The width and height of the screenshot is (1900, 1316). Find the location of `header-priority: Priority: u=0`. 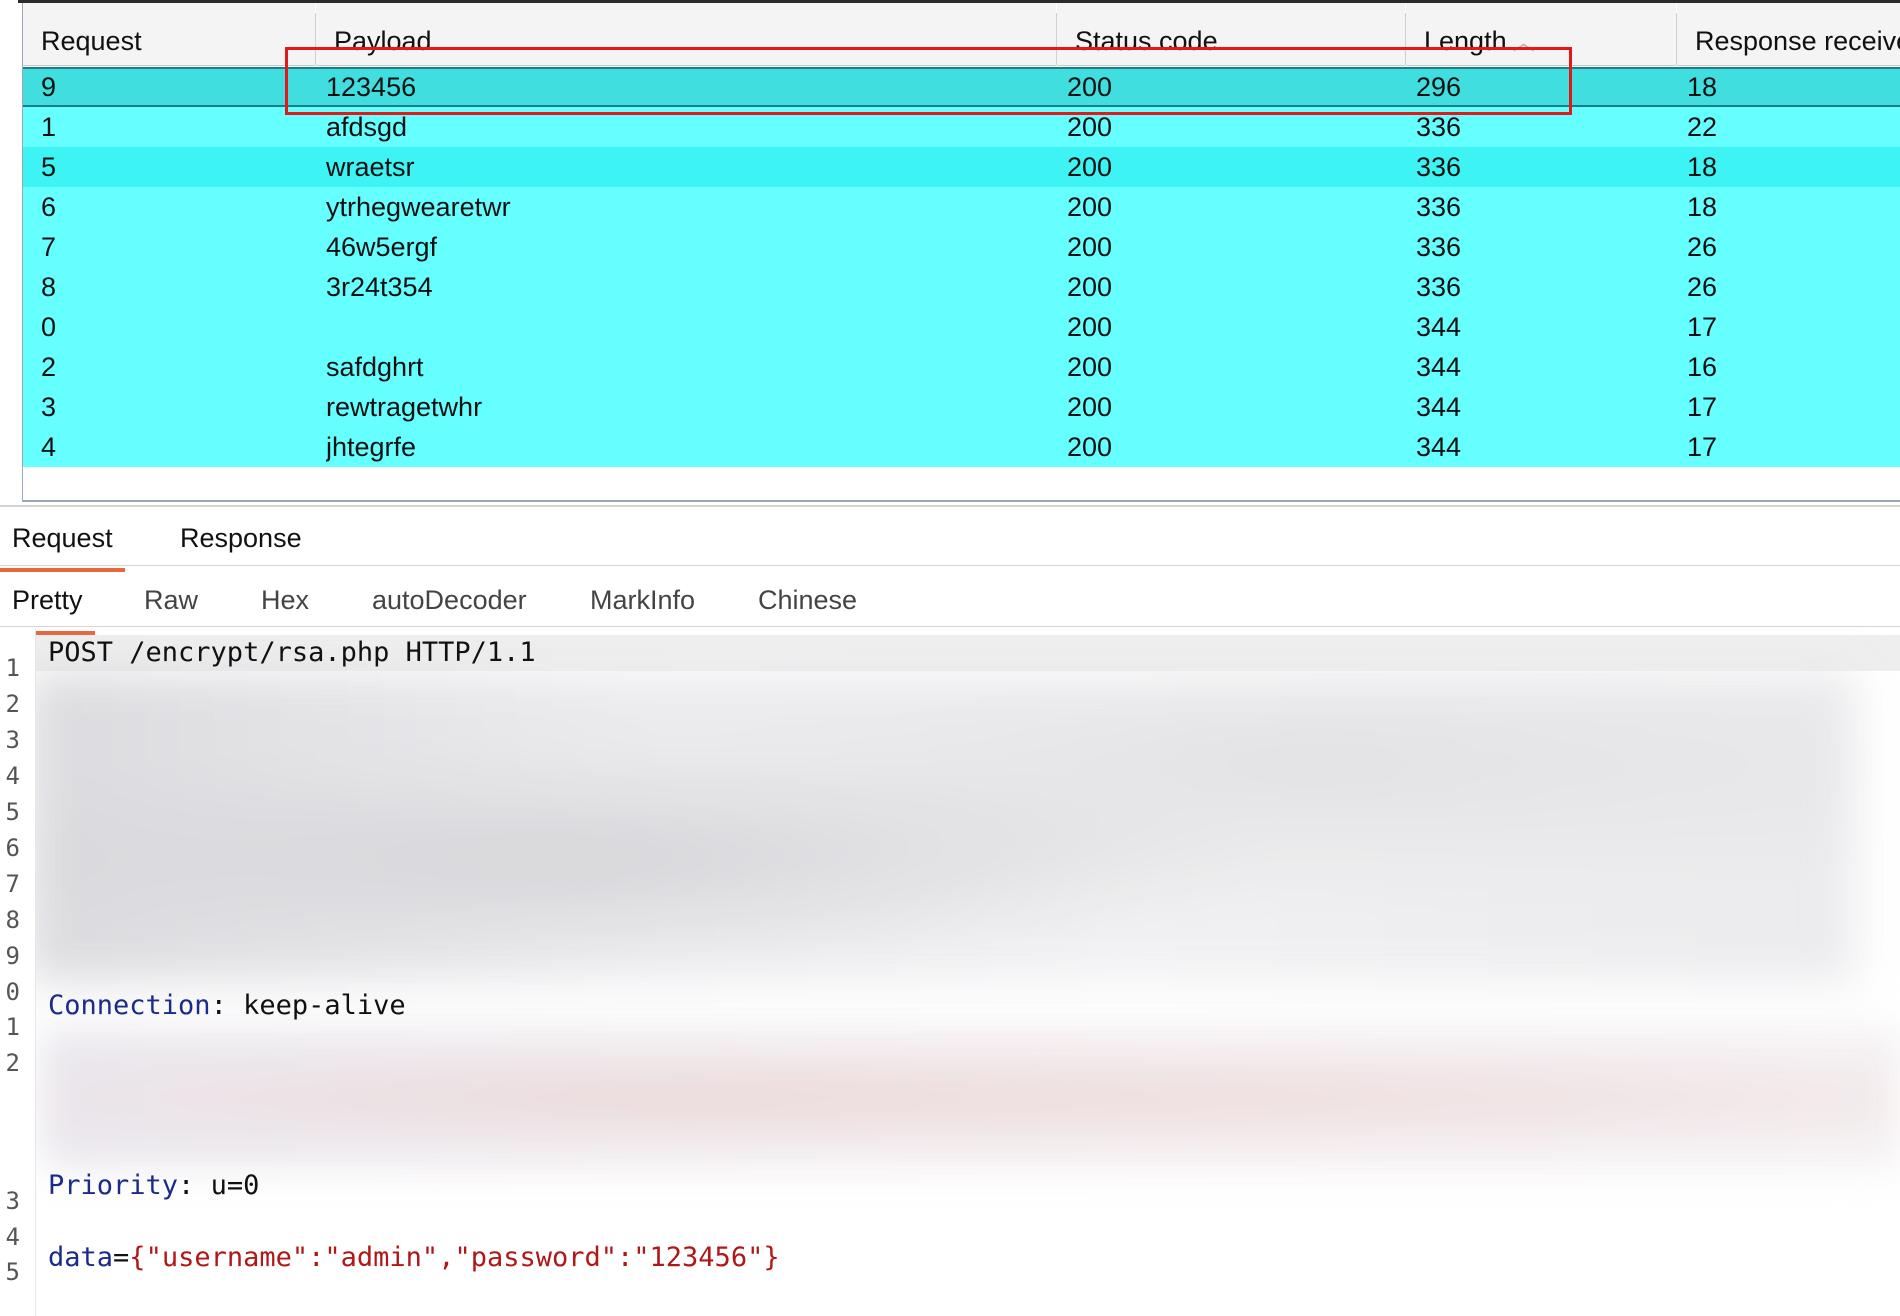

header-priority: Priority: u=0 is located at coordinates (153, 1186).